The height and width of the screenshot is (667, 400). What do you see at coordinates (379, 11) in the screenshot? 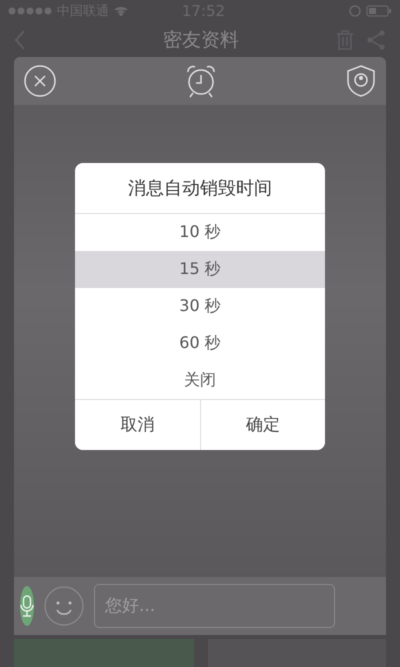
I see `battery-icon` at bounding box center [379, 11].